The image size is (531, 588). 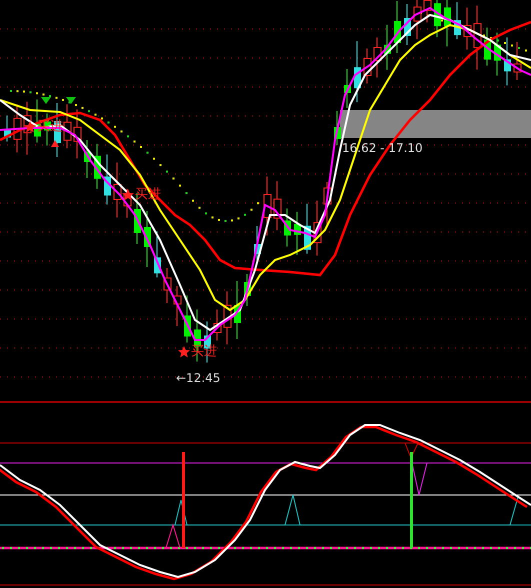 What do you see at coordinates (198, 378) in the screenshot?
I see `low-price-label: ←12.45` at bounding box center [198, 378].